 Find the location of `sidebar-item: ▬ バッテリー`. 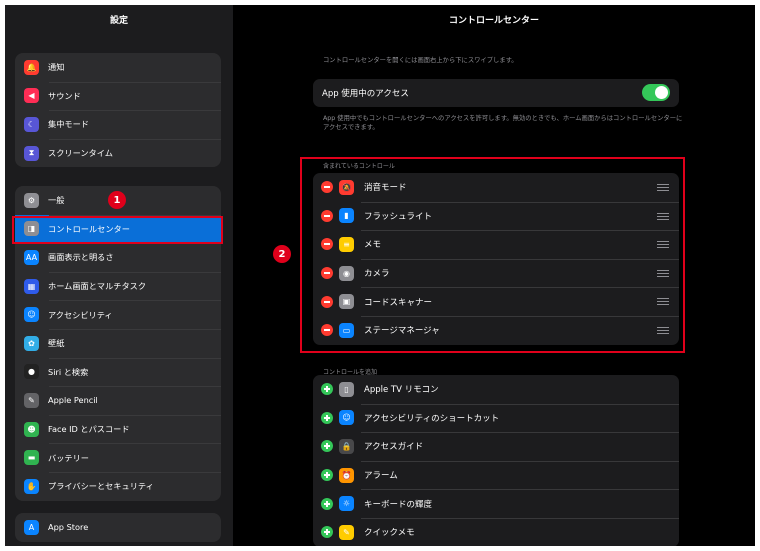

sidebar-item: ▬ バッテリー is located at coordinates (118, 457).